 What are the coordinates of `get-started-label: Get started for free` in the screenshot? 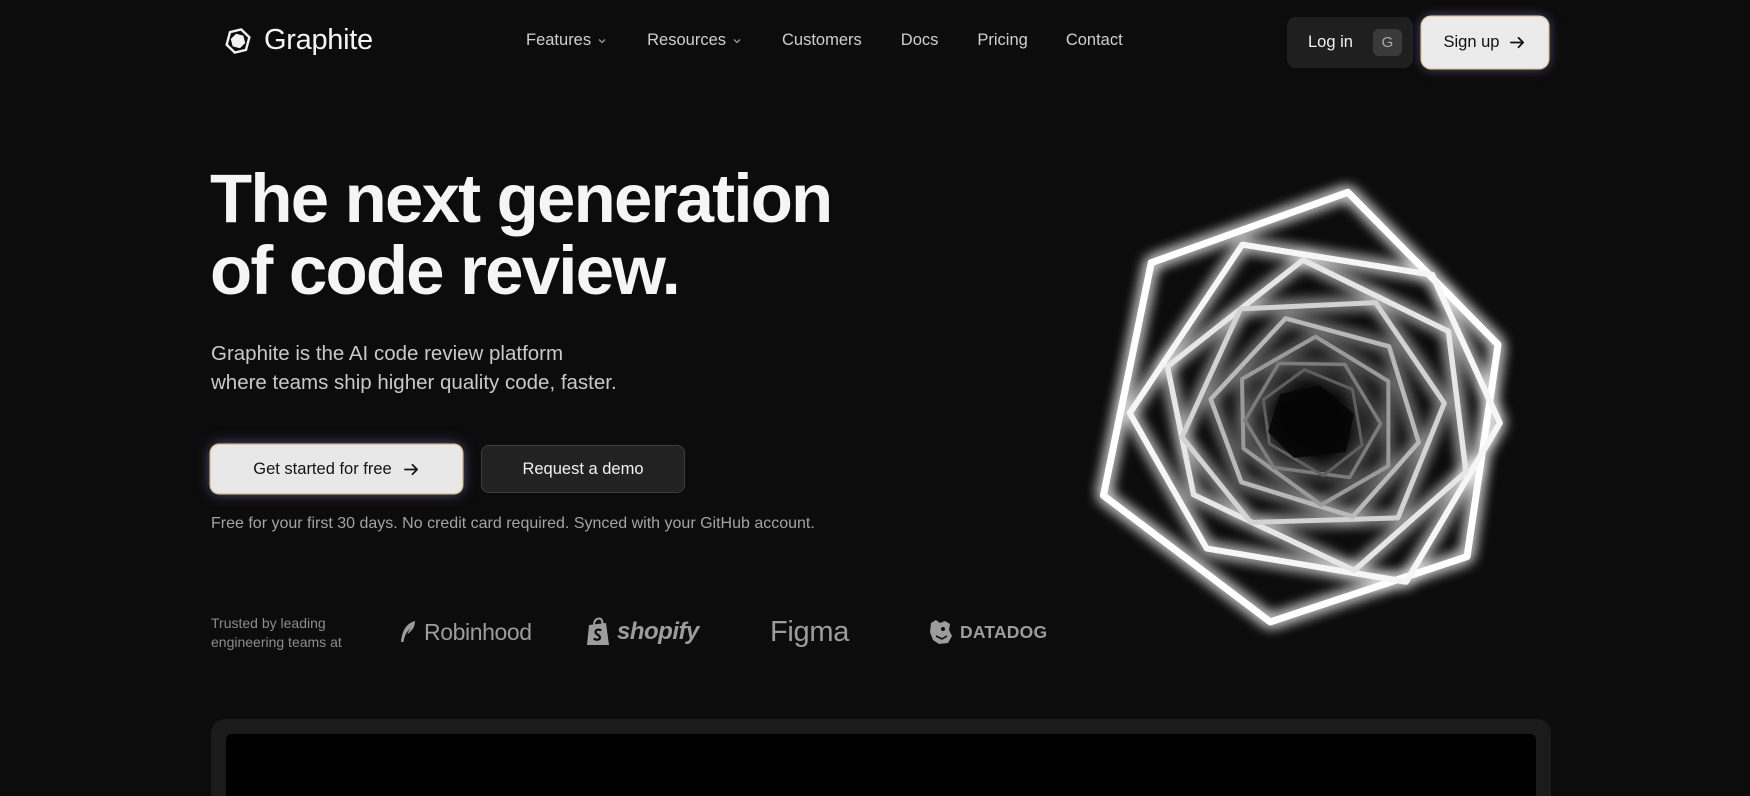 It's located at (322, 468).